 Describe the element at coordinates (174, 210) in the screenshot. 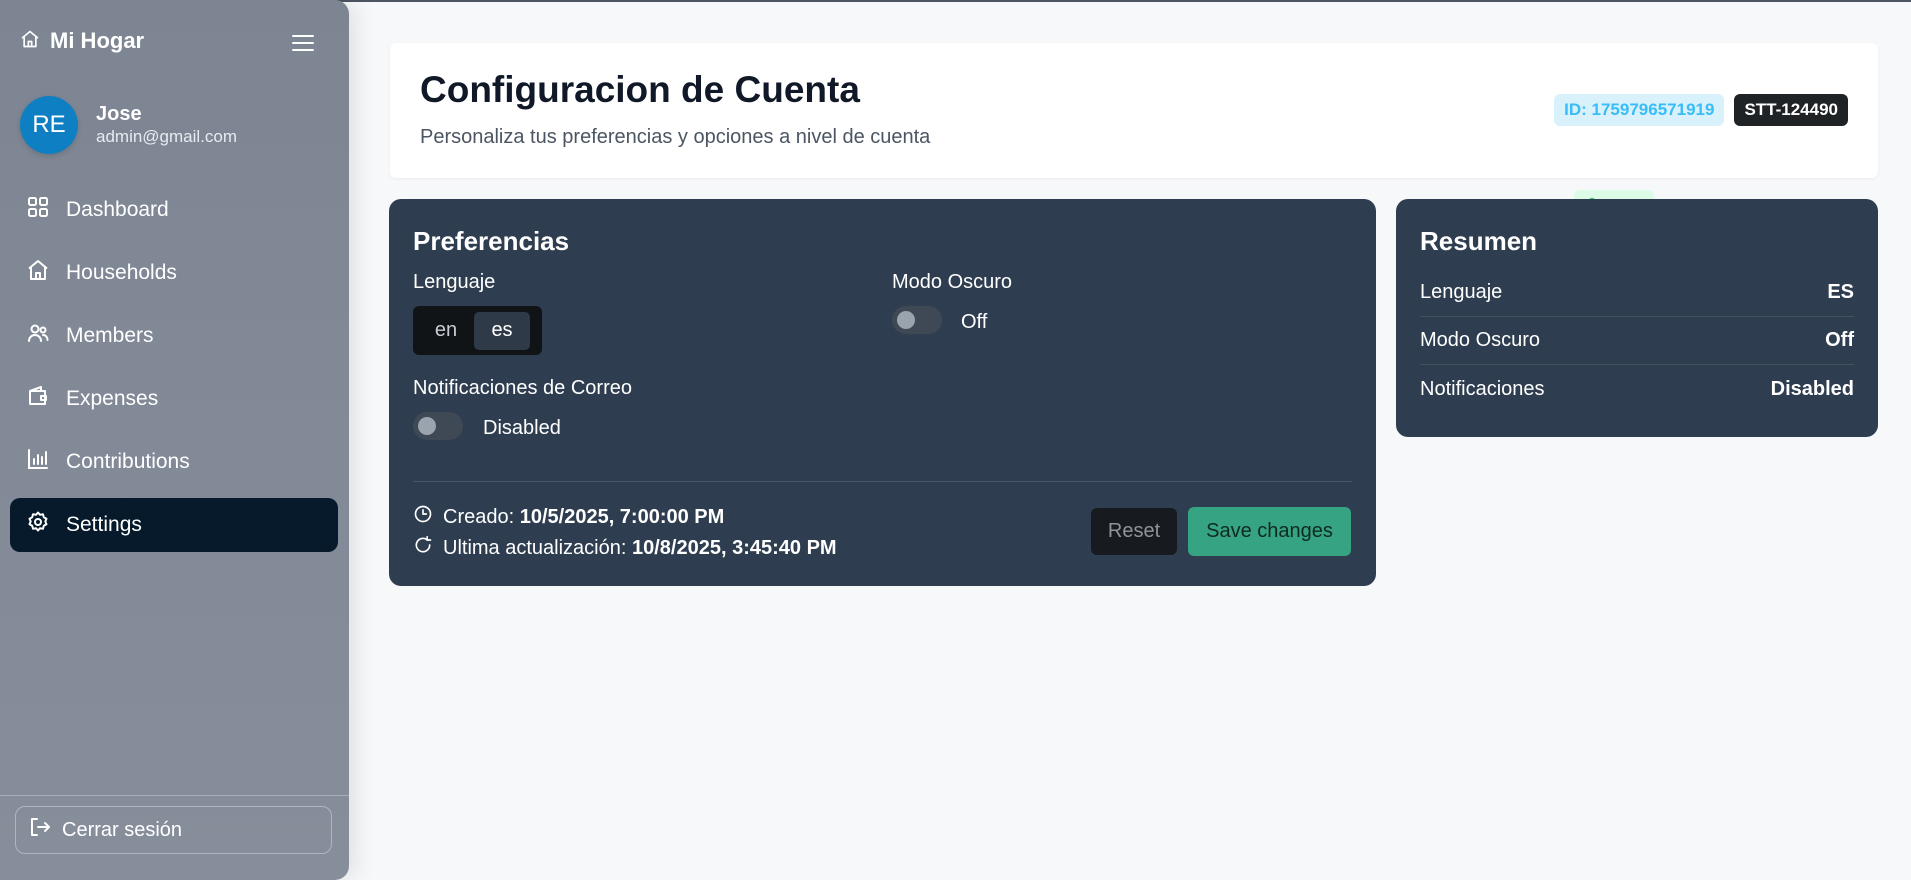

I see `sidebar-item-dashboard: Dashboard` at that location.